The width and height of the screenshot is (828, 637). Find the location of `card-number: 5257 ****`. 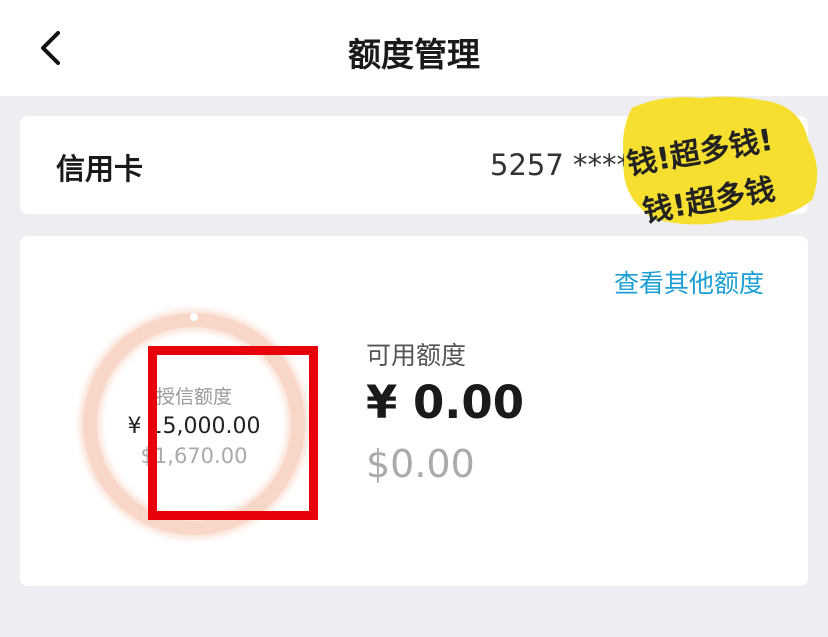

card-number: 5257 **** is located at coordinates (561, 165).